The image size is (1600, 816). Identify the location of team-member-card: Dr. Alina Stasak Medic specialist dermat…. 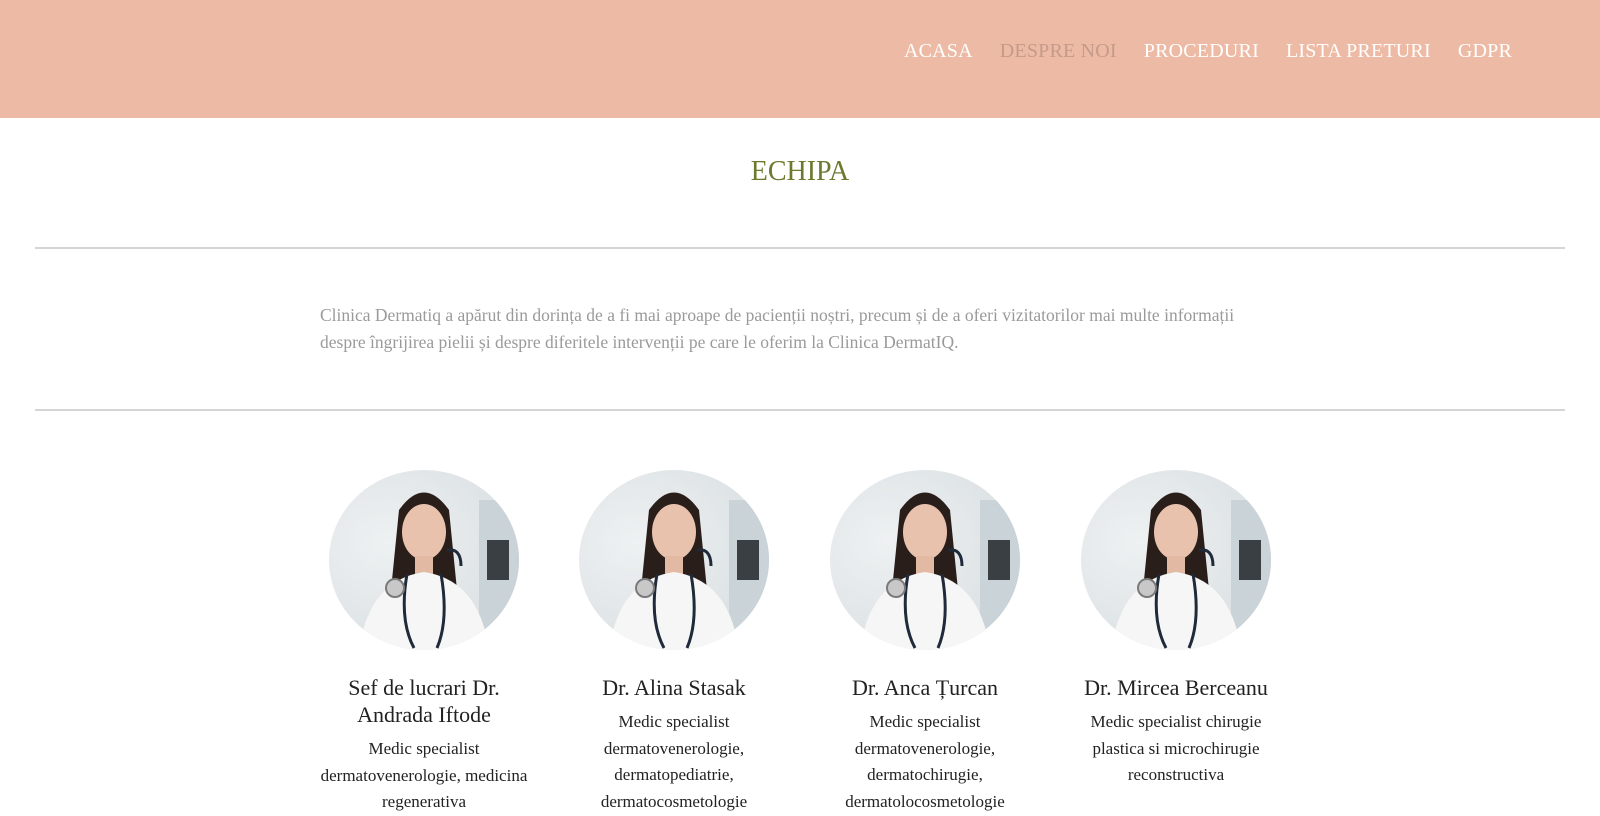
(674, 642).